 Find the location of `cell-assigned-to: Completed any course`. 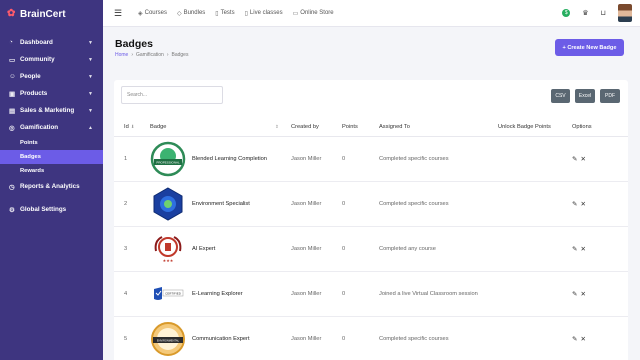

cell-assigned-to: Completed any course is located at coordinates (407, 249).